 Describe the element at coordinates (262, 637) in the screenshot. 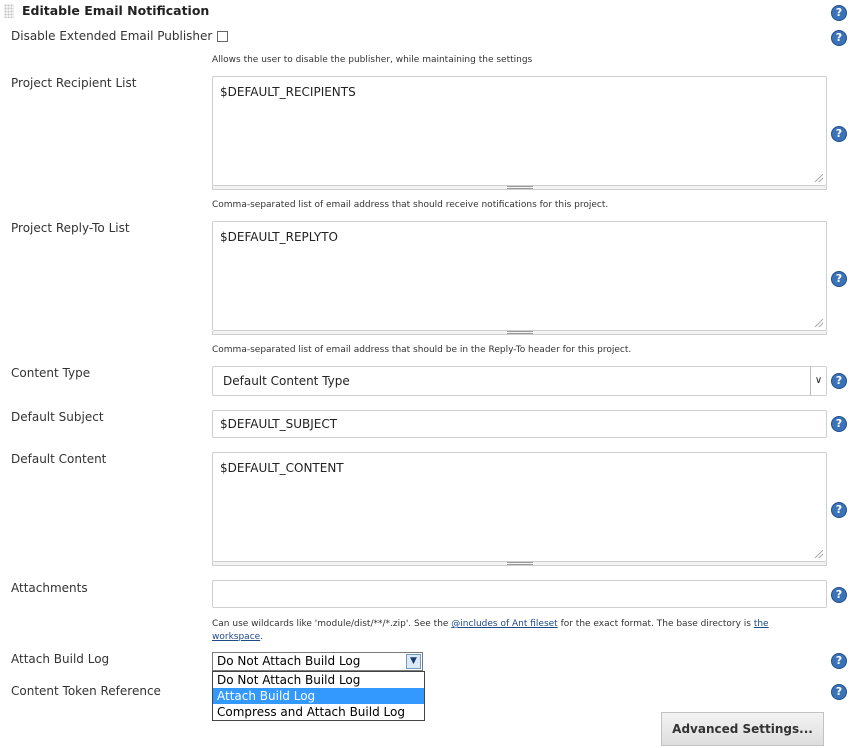

I see `attachments-desc-text: .` at that location.